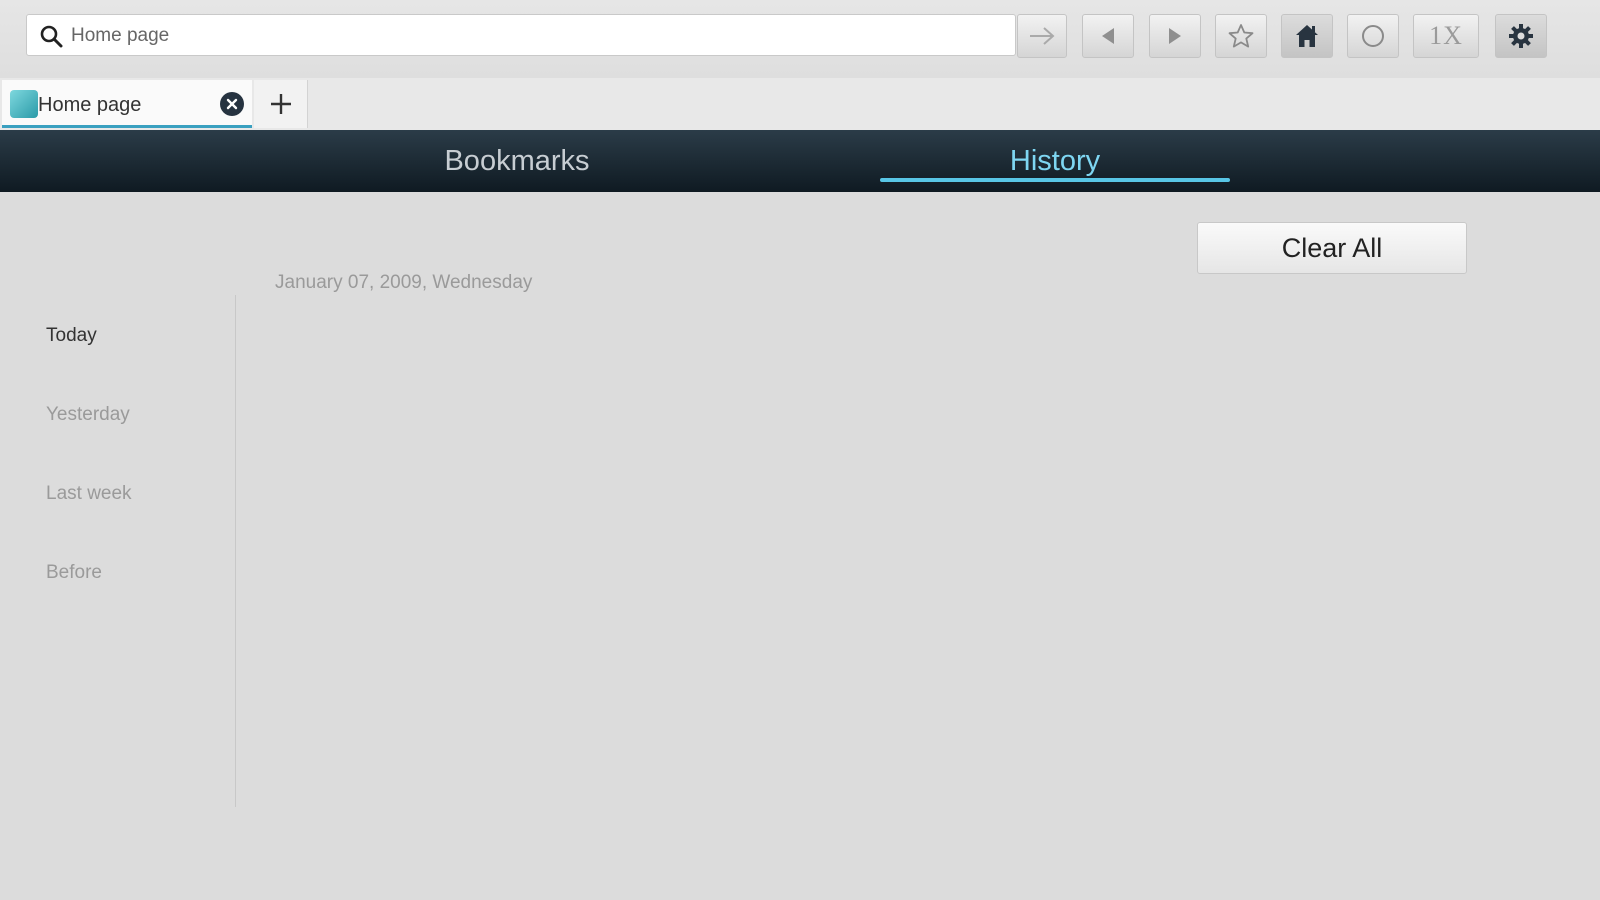 The height and width of the screenshot is (900, 1600). Describe the element at coordinates (1055, 180) in the screenshot. I see `active-tab-indicator` at that location.